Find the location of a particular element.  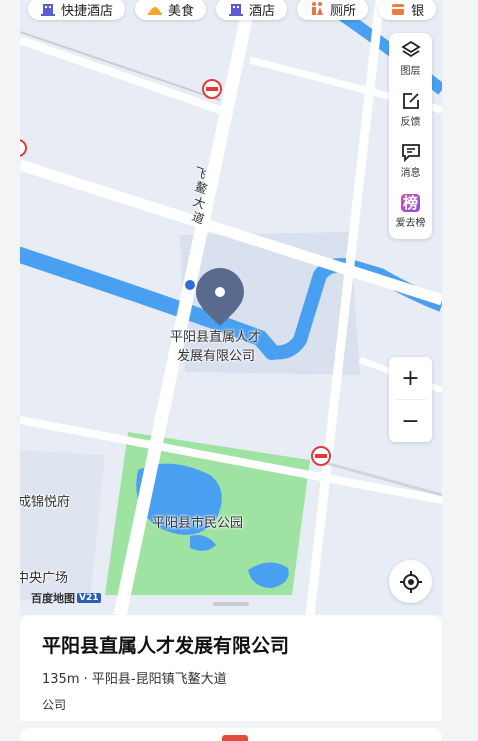

zoom-out-button: − is located at coordinates (410, 421).